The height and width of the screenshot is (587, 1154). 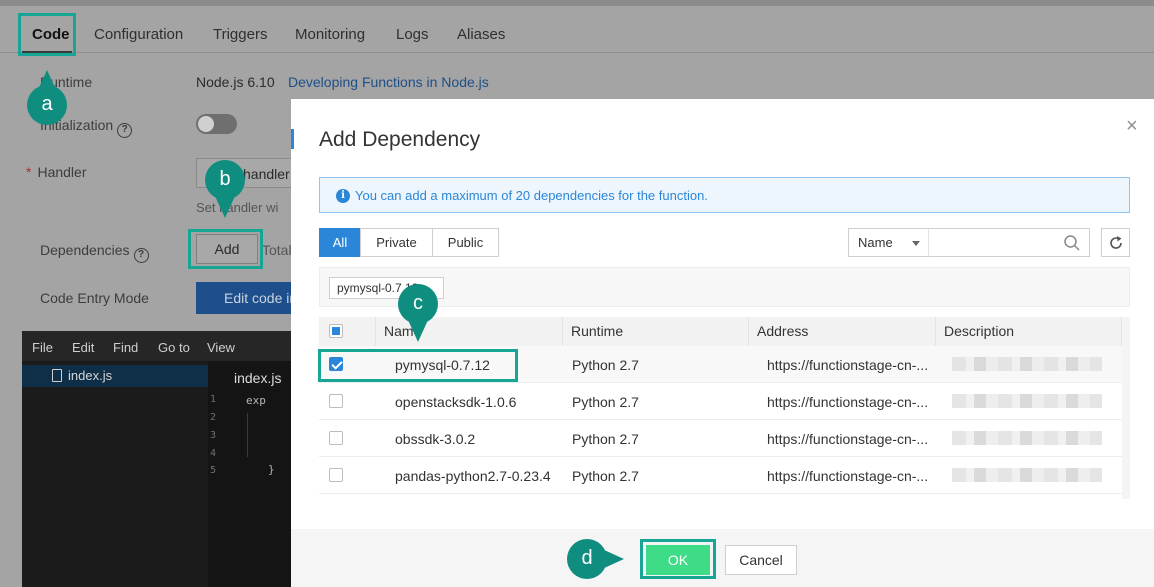 I want to click on editor-menu-edit: Edit, so click(x=83, y=347).